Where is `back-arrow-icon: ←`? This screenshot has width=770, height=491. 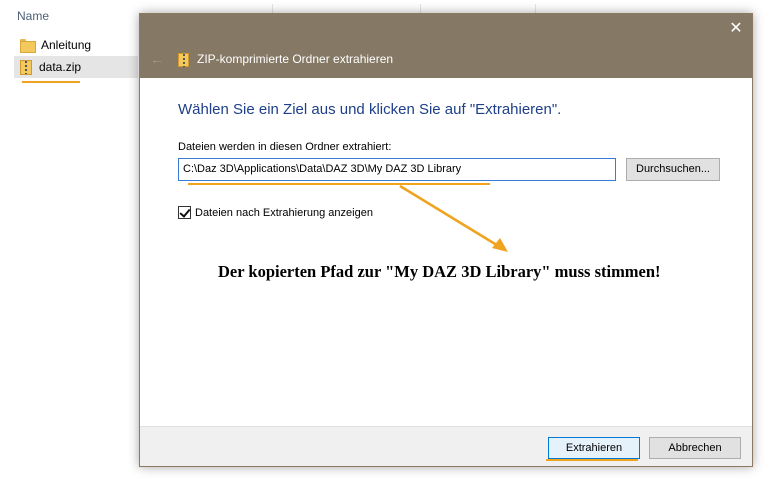
back-arrow-icon: ← is located at coordinates (157, 59).